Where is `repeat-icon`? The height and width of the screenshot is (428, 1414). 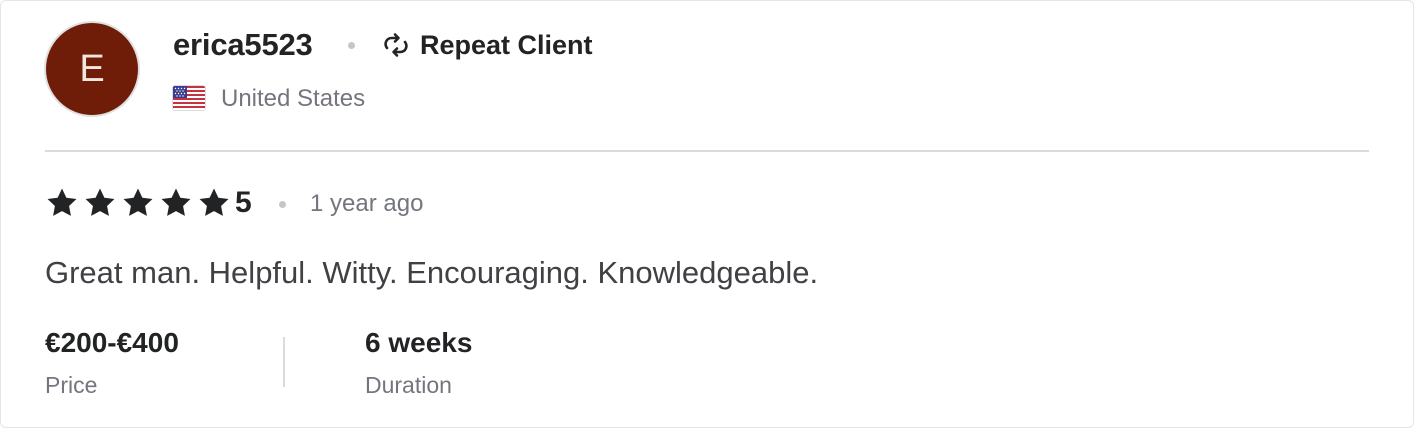 repeat-icon is located at coordinates (396, 45).